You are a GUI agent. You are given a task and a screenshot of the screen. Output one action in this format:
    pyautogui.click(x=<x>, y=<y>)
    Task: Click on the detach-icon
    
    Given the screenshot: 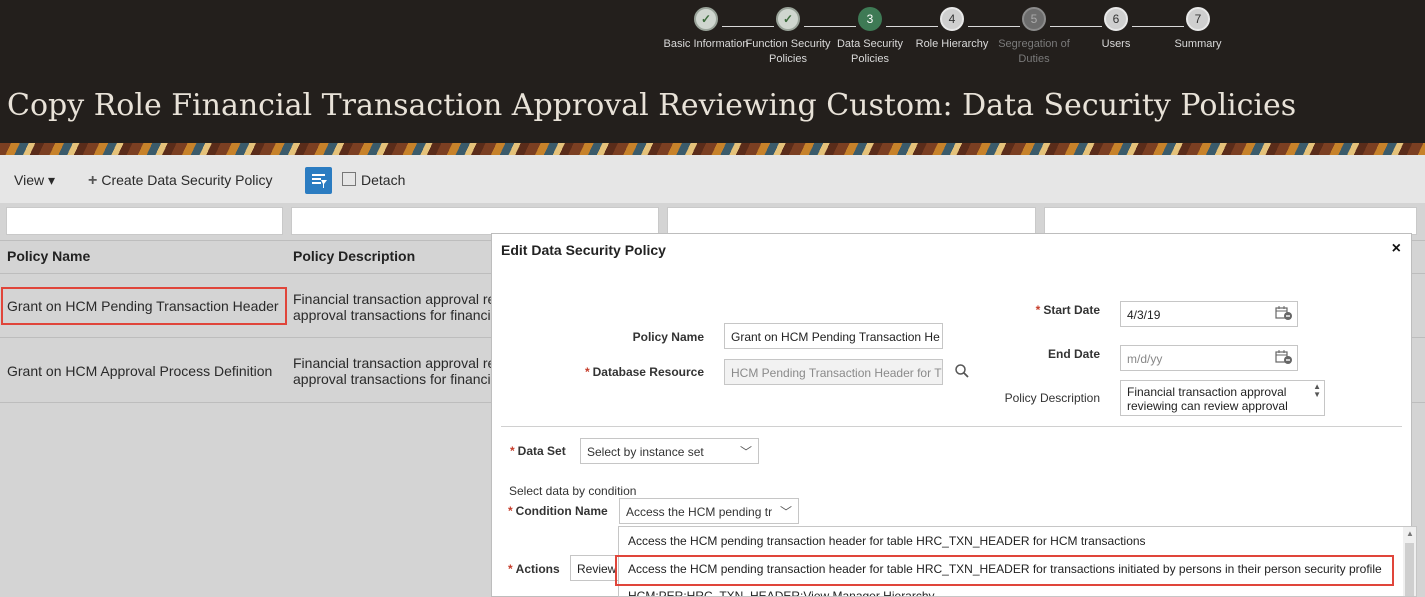 What is the action you would take?
    pyautogui.click(x=349, y=179)
    